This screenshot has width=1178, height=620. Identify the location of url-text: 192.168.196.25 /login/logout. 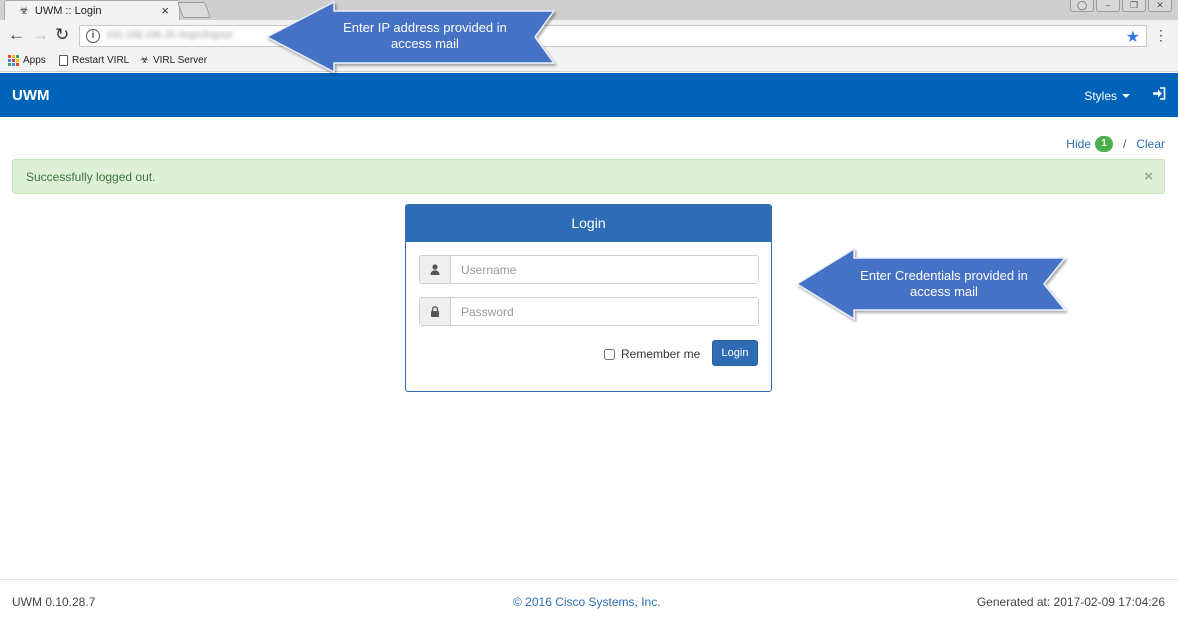
(169, 35).